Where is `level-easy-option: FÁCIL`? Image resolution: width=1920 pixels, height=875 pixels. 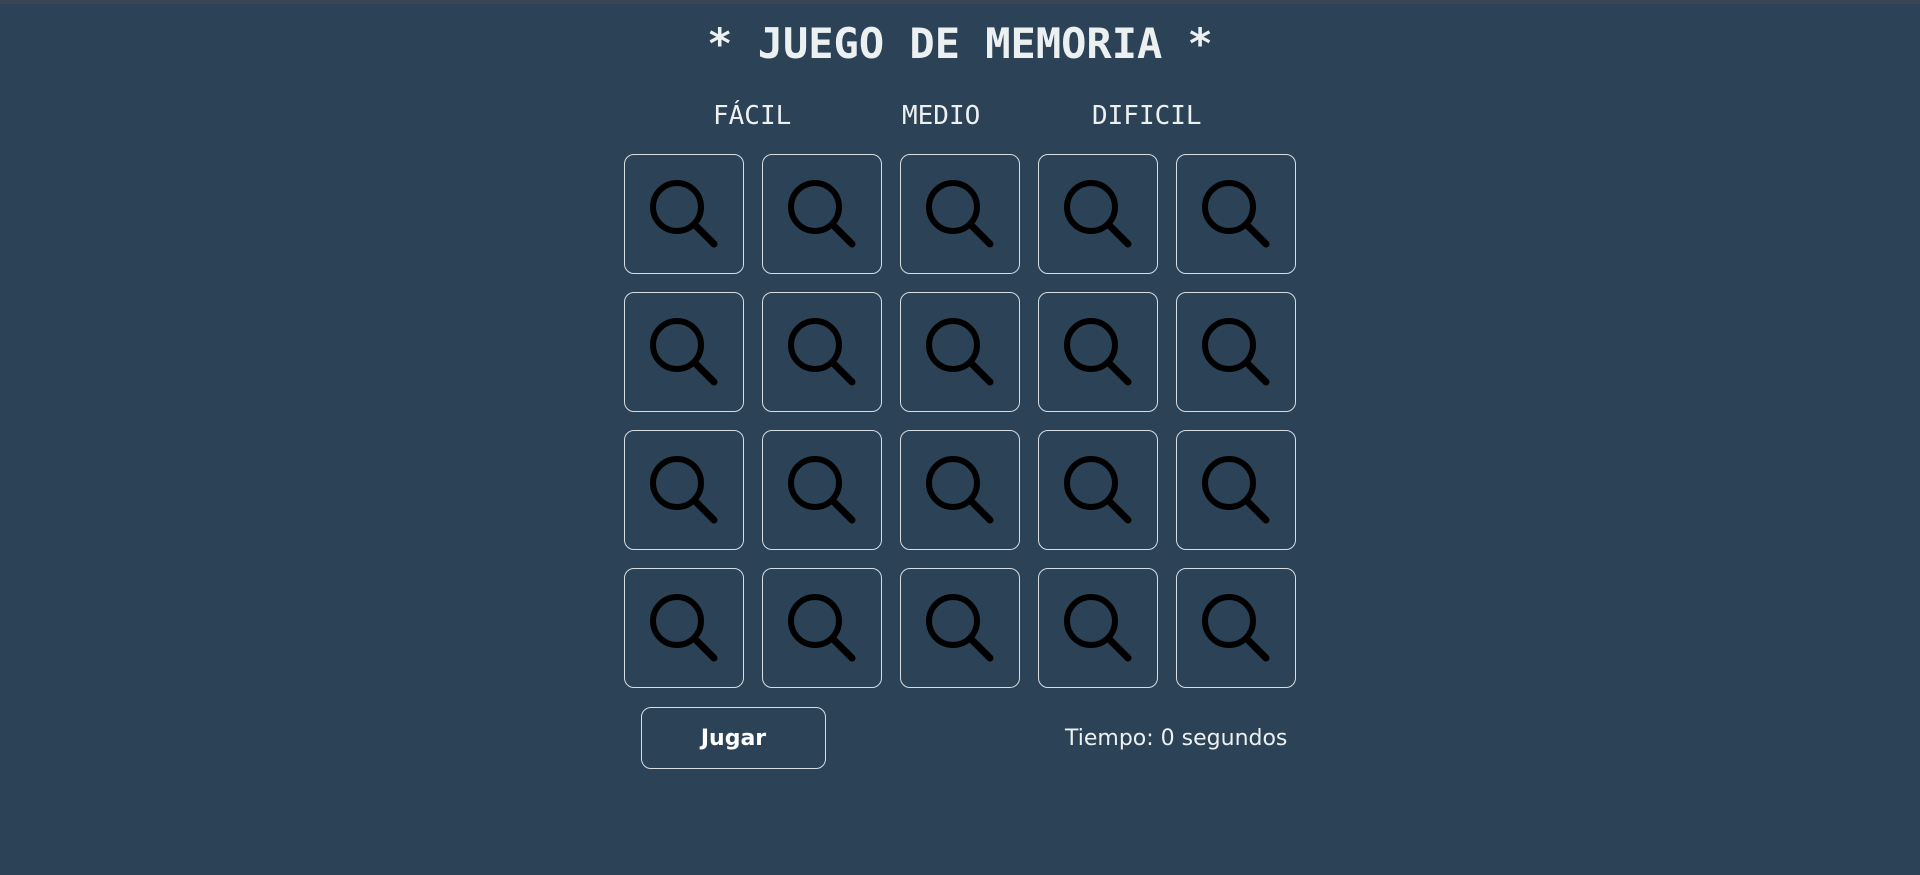 level-easy-option: FÁCIL is located at coordinates (752, 116).